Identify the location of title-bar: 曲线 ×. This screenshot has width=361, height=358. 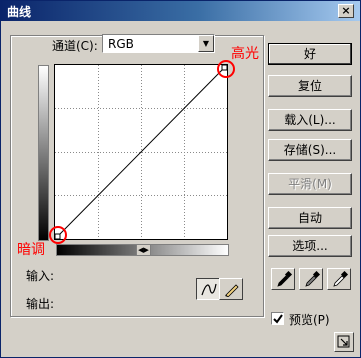
(180, 11).